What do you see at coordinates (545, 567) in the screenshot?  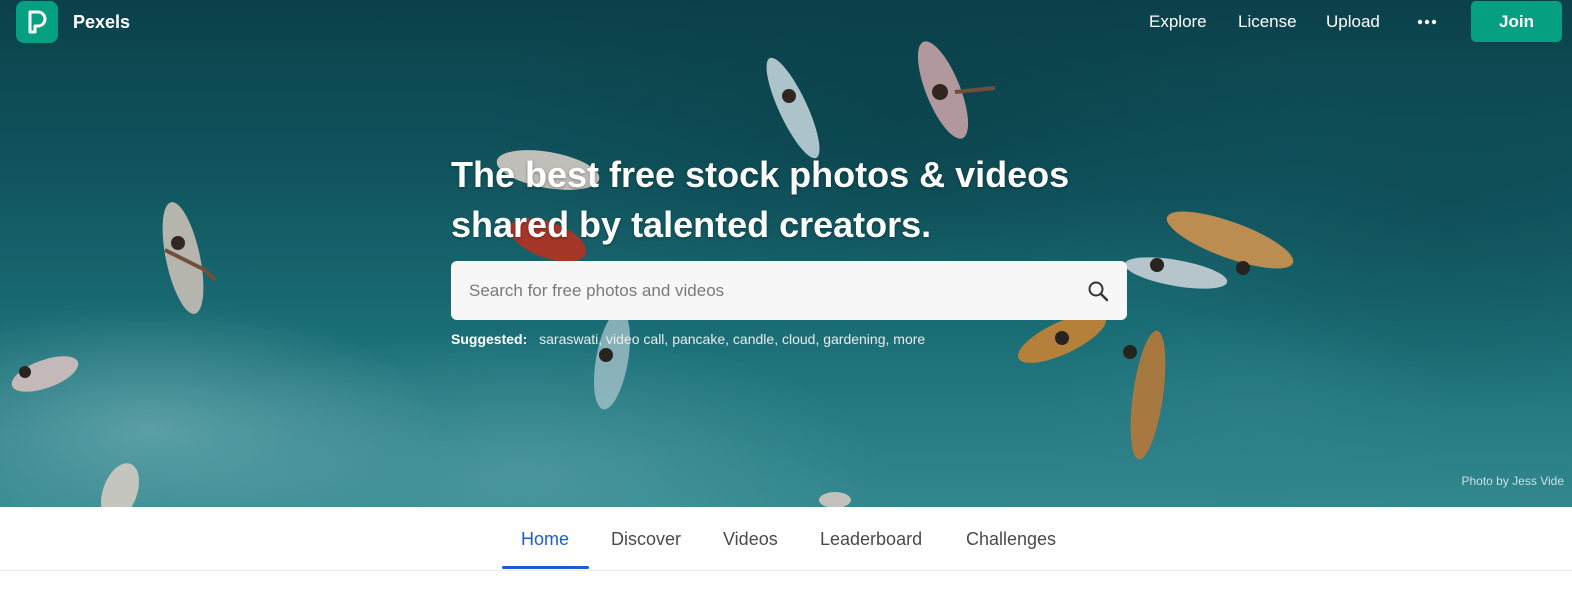 I see `active-tab-indicator` at bounding box center [545, 567].